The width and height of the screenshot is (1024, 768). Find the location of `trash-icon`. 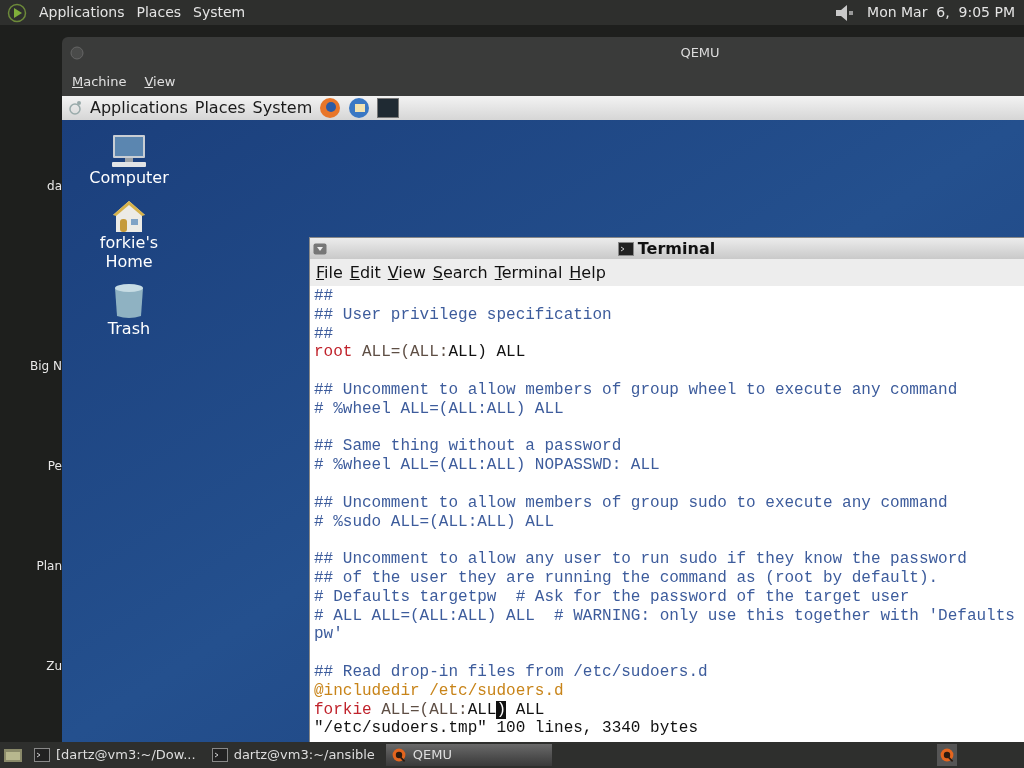

trash-icon is located at coordinates (129, 301).